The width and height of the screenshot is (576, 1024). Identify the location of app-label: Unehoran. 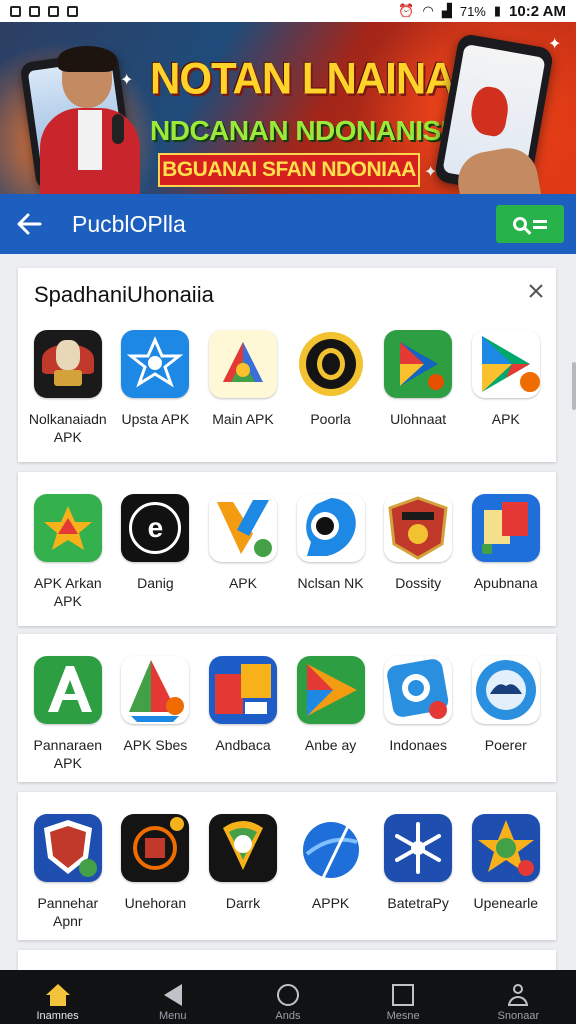
(155, 903).